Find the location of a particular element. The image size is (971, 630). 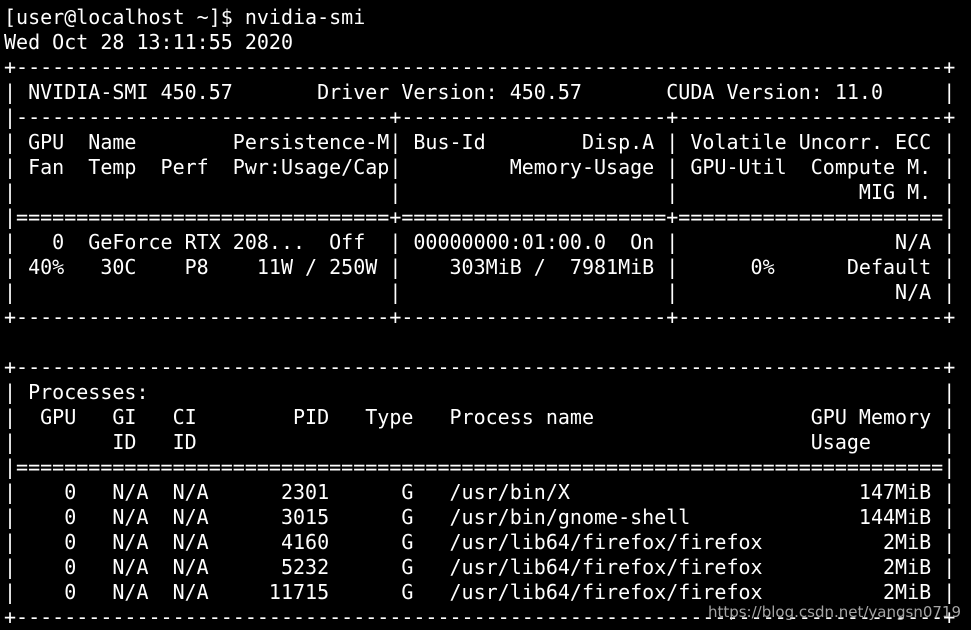

watermark-url: https://blog.csdn.net/yangsn0719 is located at coordinates (834, 612).